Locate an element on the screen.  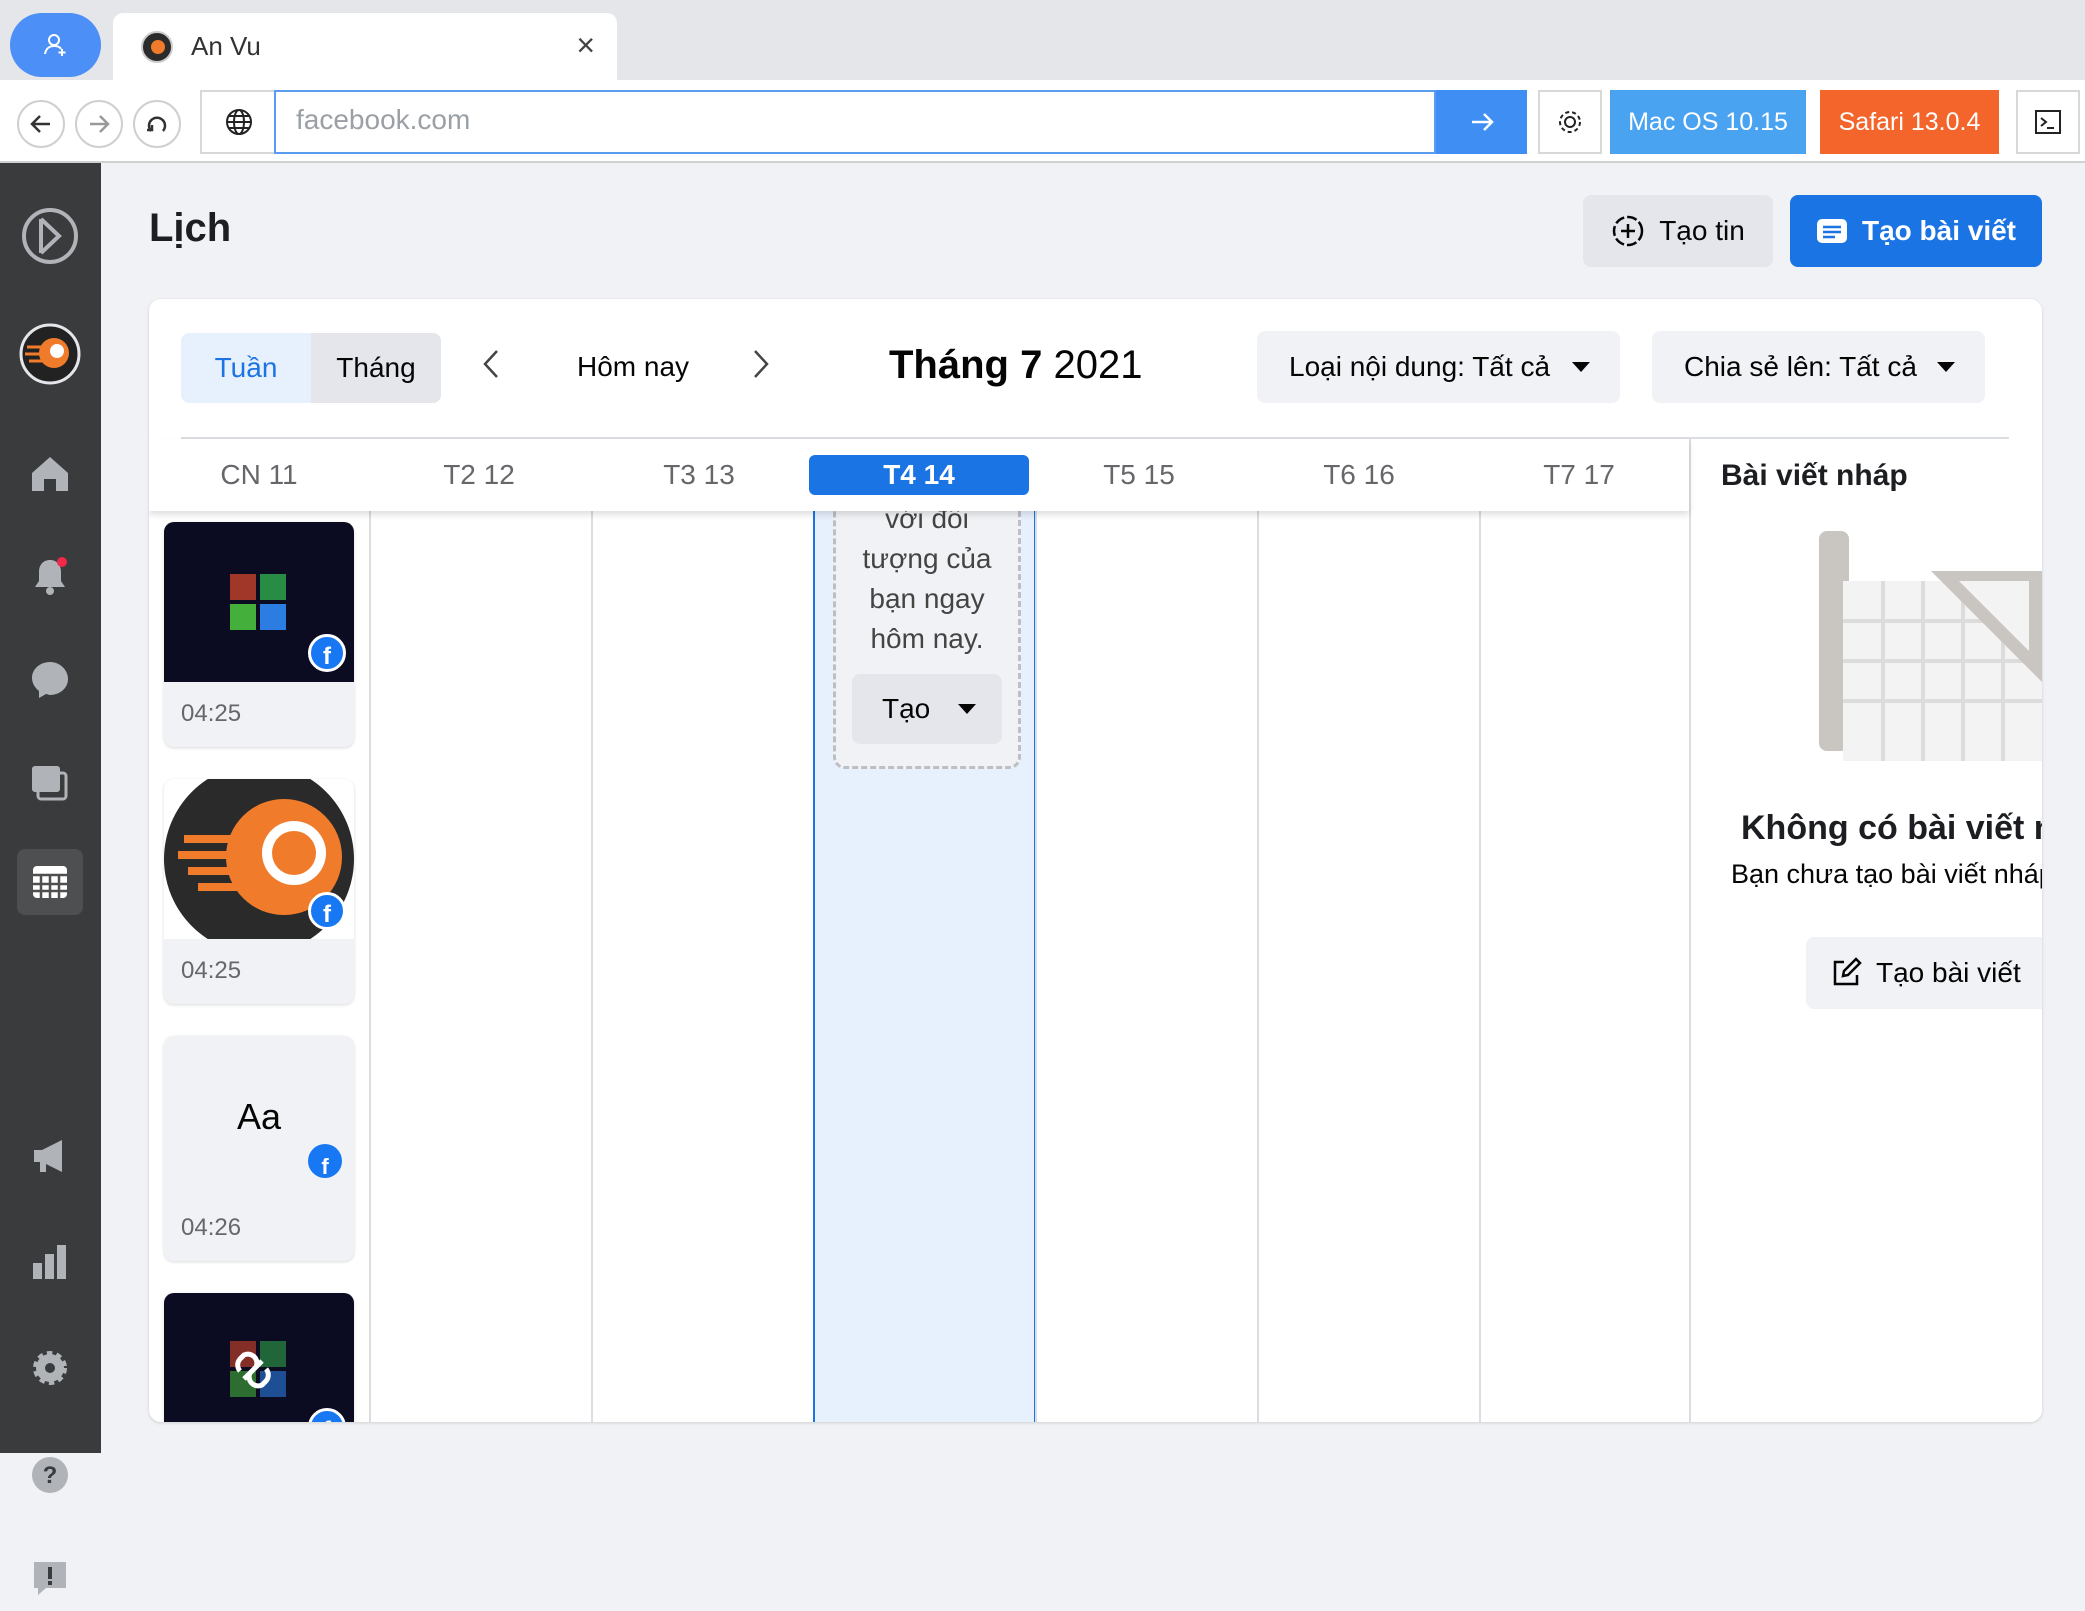
scheduled-post: Aa f 04:26 is located at coordinates (259, 1148).